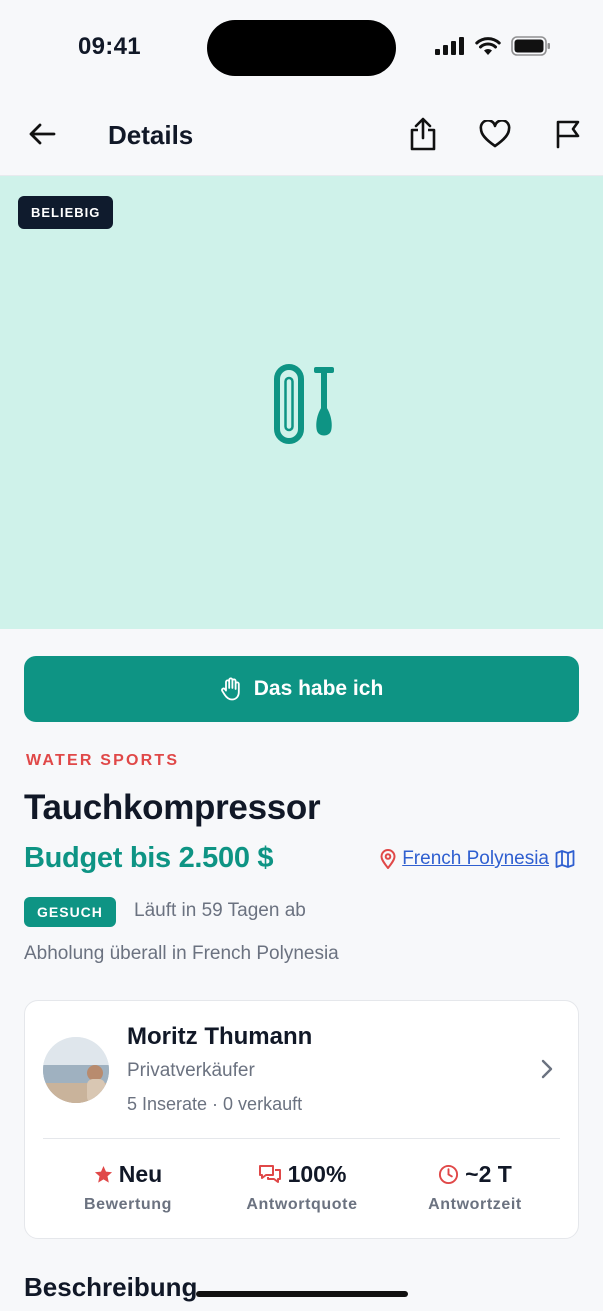 The height and width of the screenshot is (1311, 603). Describe the element at coordinates (111, 1287) in the screenshot. I see `description-heading: Beschreibung` at that location.